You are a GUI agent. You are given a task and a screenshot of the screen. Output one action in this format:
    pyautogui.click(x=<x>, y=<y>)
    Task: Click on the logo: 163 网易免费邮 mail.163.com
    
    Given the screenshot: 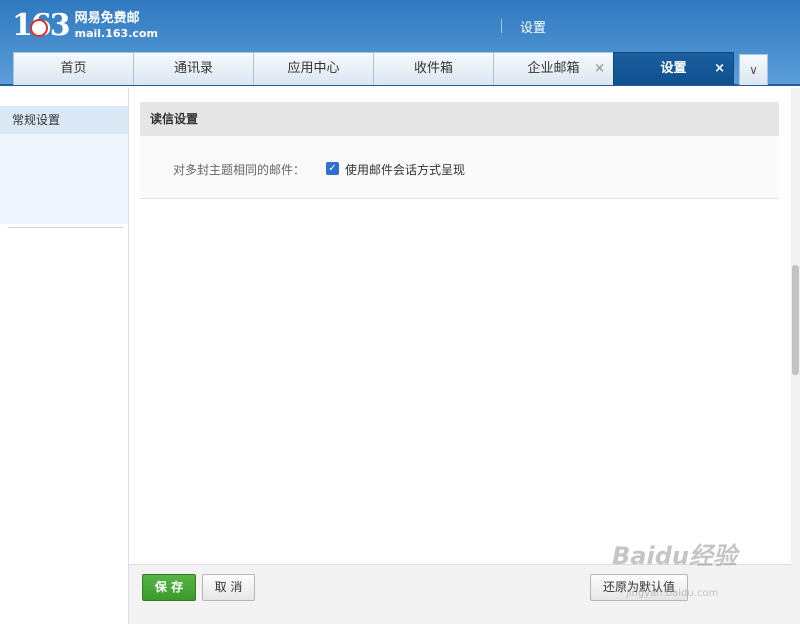 What is the action you would take?
    pyautogui.click(x=85, y=26)
    